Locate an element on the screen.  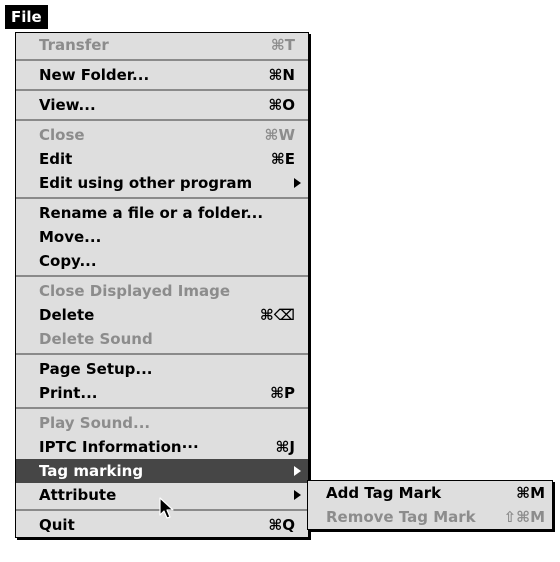
menu-item-label: Close is located at coordinates (62, 135).